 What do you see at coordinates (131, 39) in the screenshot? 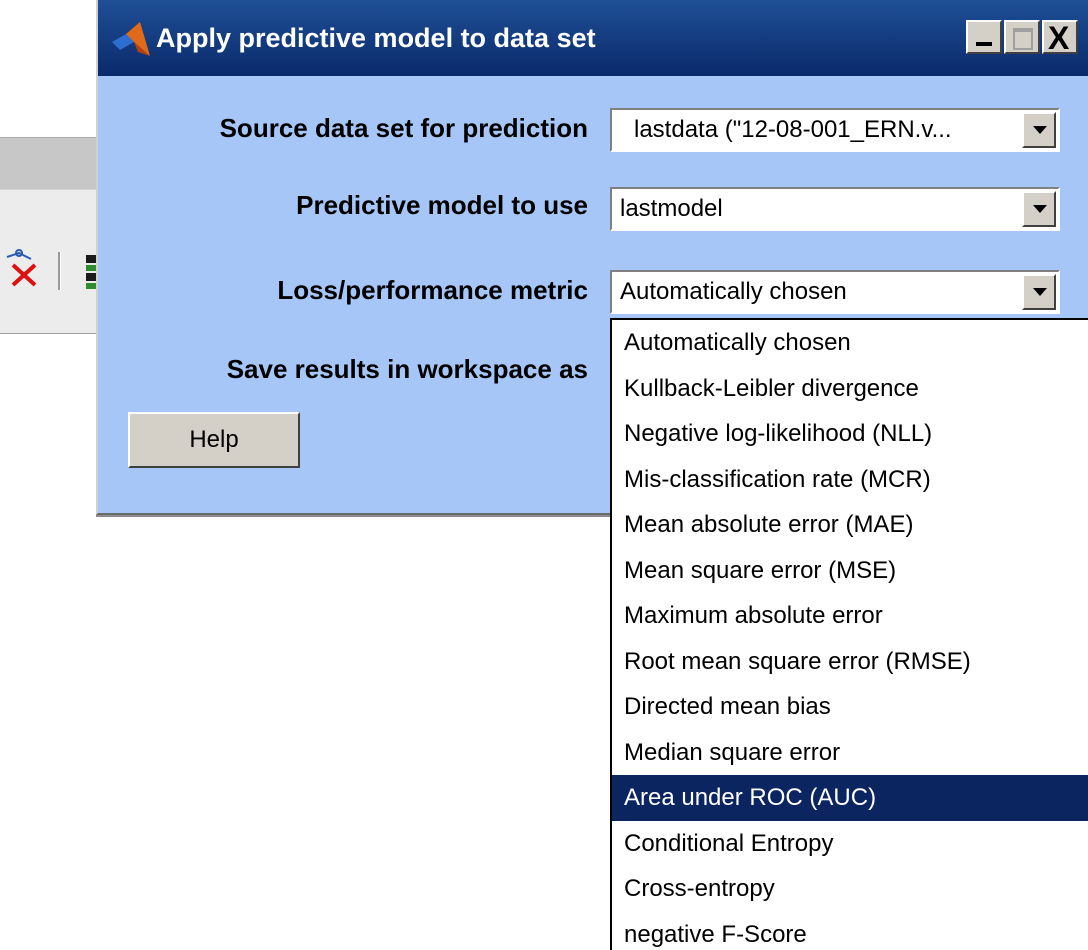
I see `matlab-logo-icon` at bounding box center [131, 39].